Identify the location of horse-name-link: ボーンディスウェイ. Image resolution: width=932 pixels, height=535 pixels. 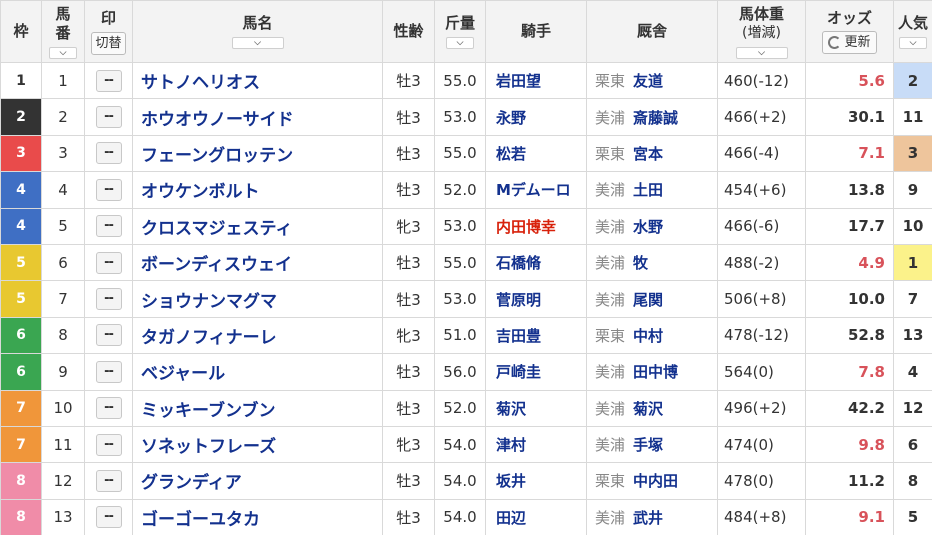
(257, 262).